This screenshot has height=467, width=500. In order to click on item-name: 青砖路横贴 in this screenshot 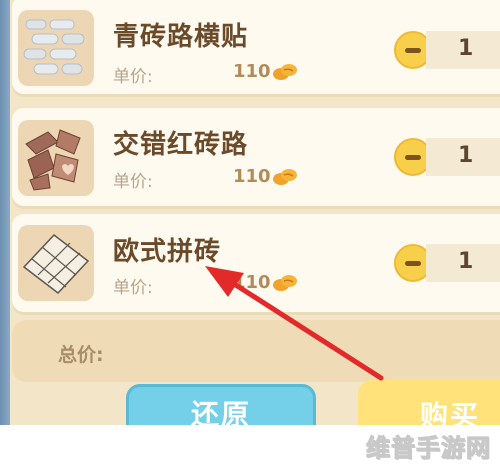, I will do `click(181, 37)`.